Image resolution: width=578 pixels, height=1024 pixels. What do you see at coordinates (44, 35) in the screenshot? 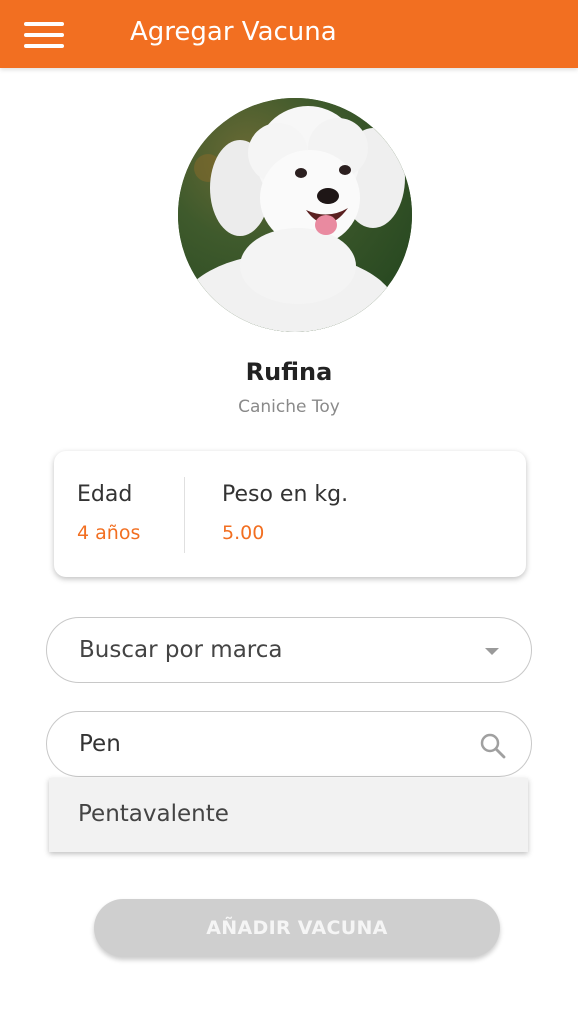
I see `hamburger-menu-icon` at bounding box center [44, 35].